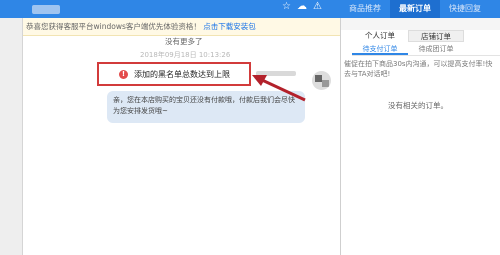 This screenshot has width=500, height=255. What do you see at coordinates (380, 36) in the screenshot?
I see `segment-personal-orders: 个人订单` at bounding box center [380, 36].